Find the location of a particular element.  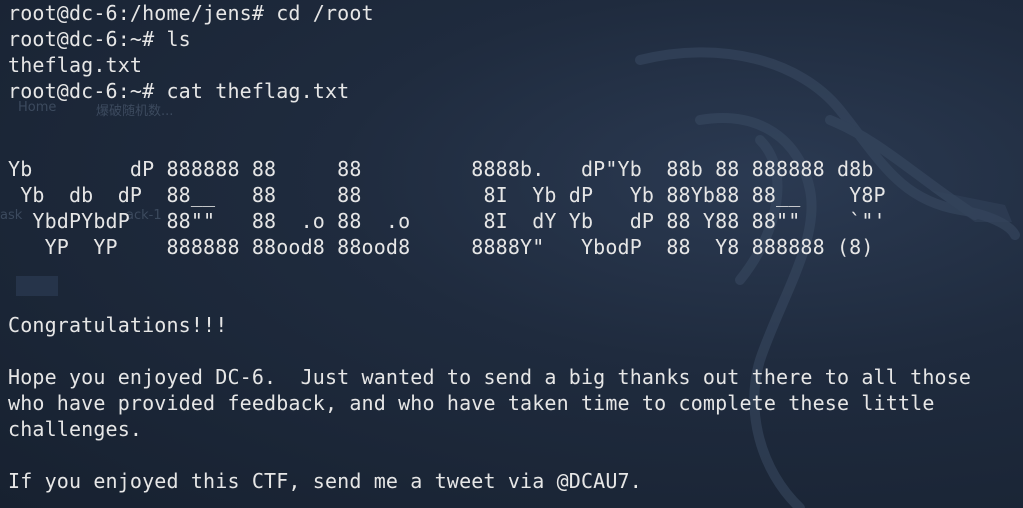

terminal-line: root@dc-6:~# ls is located at coordinates (99, 39).